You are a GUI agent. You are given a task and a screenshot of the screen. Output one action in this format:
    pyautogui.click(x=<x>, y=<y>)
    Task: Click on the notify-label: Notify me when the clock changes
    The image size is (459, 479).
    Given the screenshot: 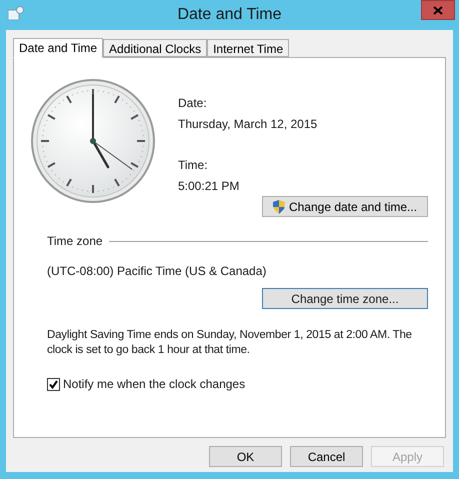 What is the action you would take?
    pyautogui.click(x=154, y=384)
    